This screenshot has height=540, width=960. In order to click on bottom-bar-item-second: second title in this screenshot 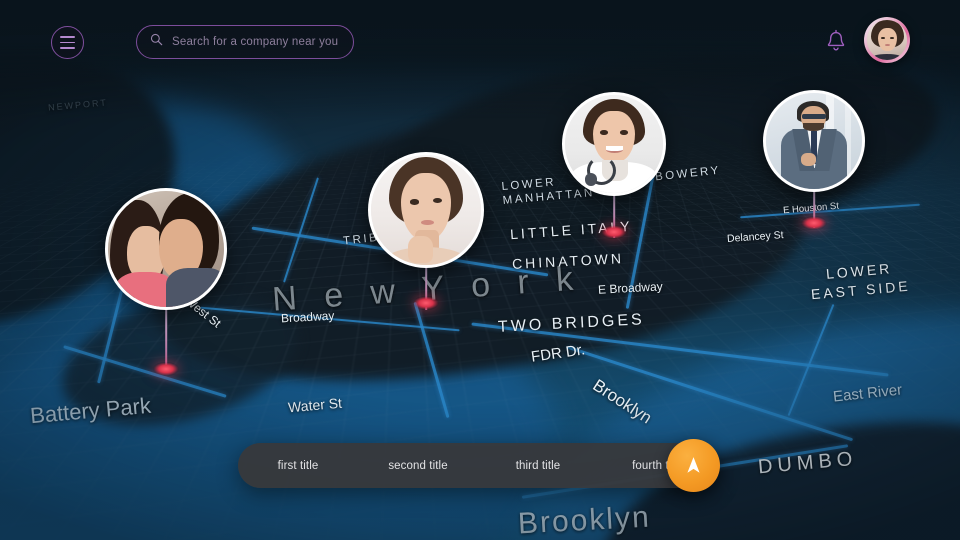, I will do `click(418, 466)`.